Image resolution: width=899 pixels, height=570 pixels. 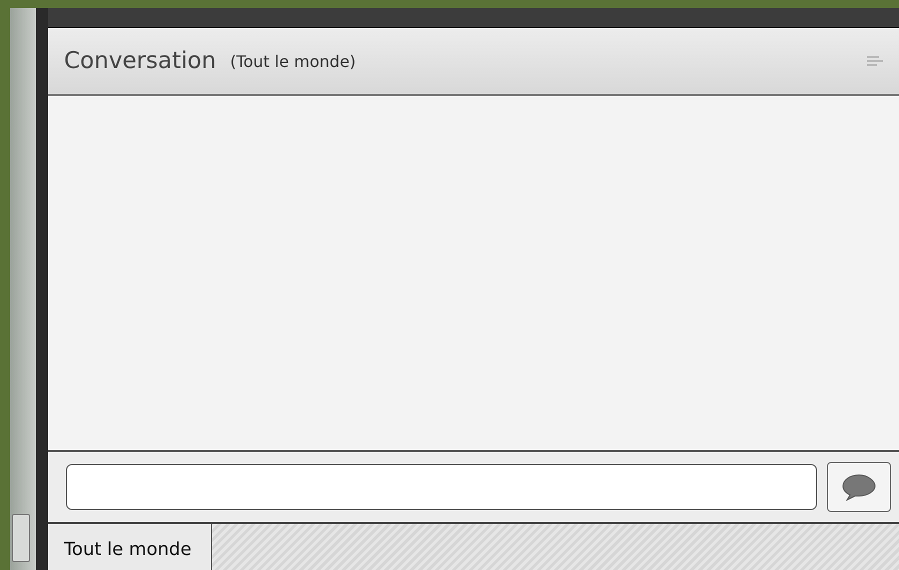 I want to click on panel-scope: (Tout le monde), so click(x=293, y=61).